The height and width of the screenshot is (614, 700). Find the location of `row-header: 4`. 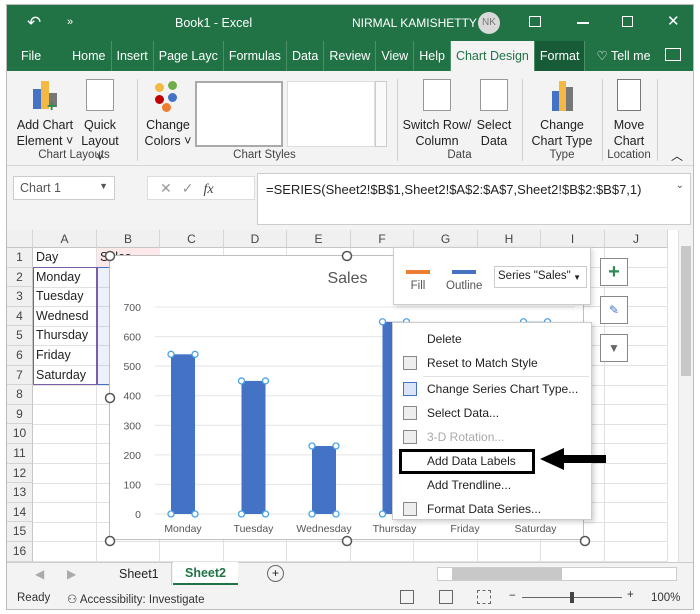

row-header: 4 is located at coordinates (20, 316).